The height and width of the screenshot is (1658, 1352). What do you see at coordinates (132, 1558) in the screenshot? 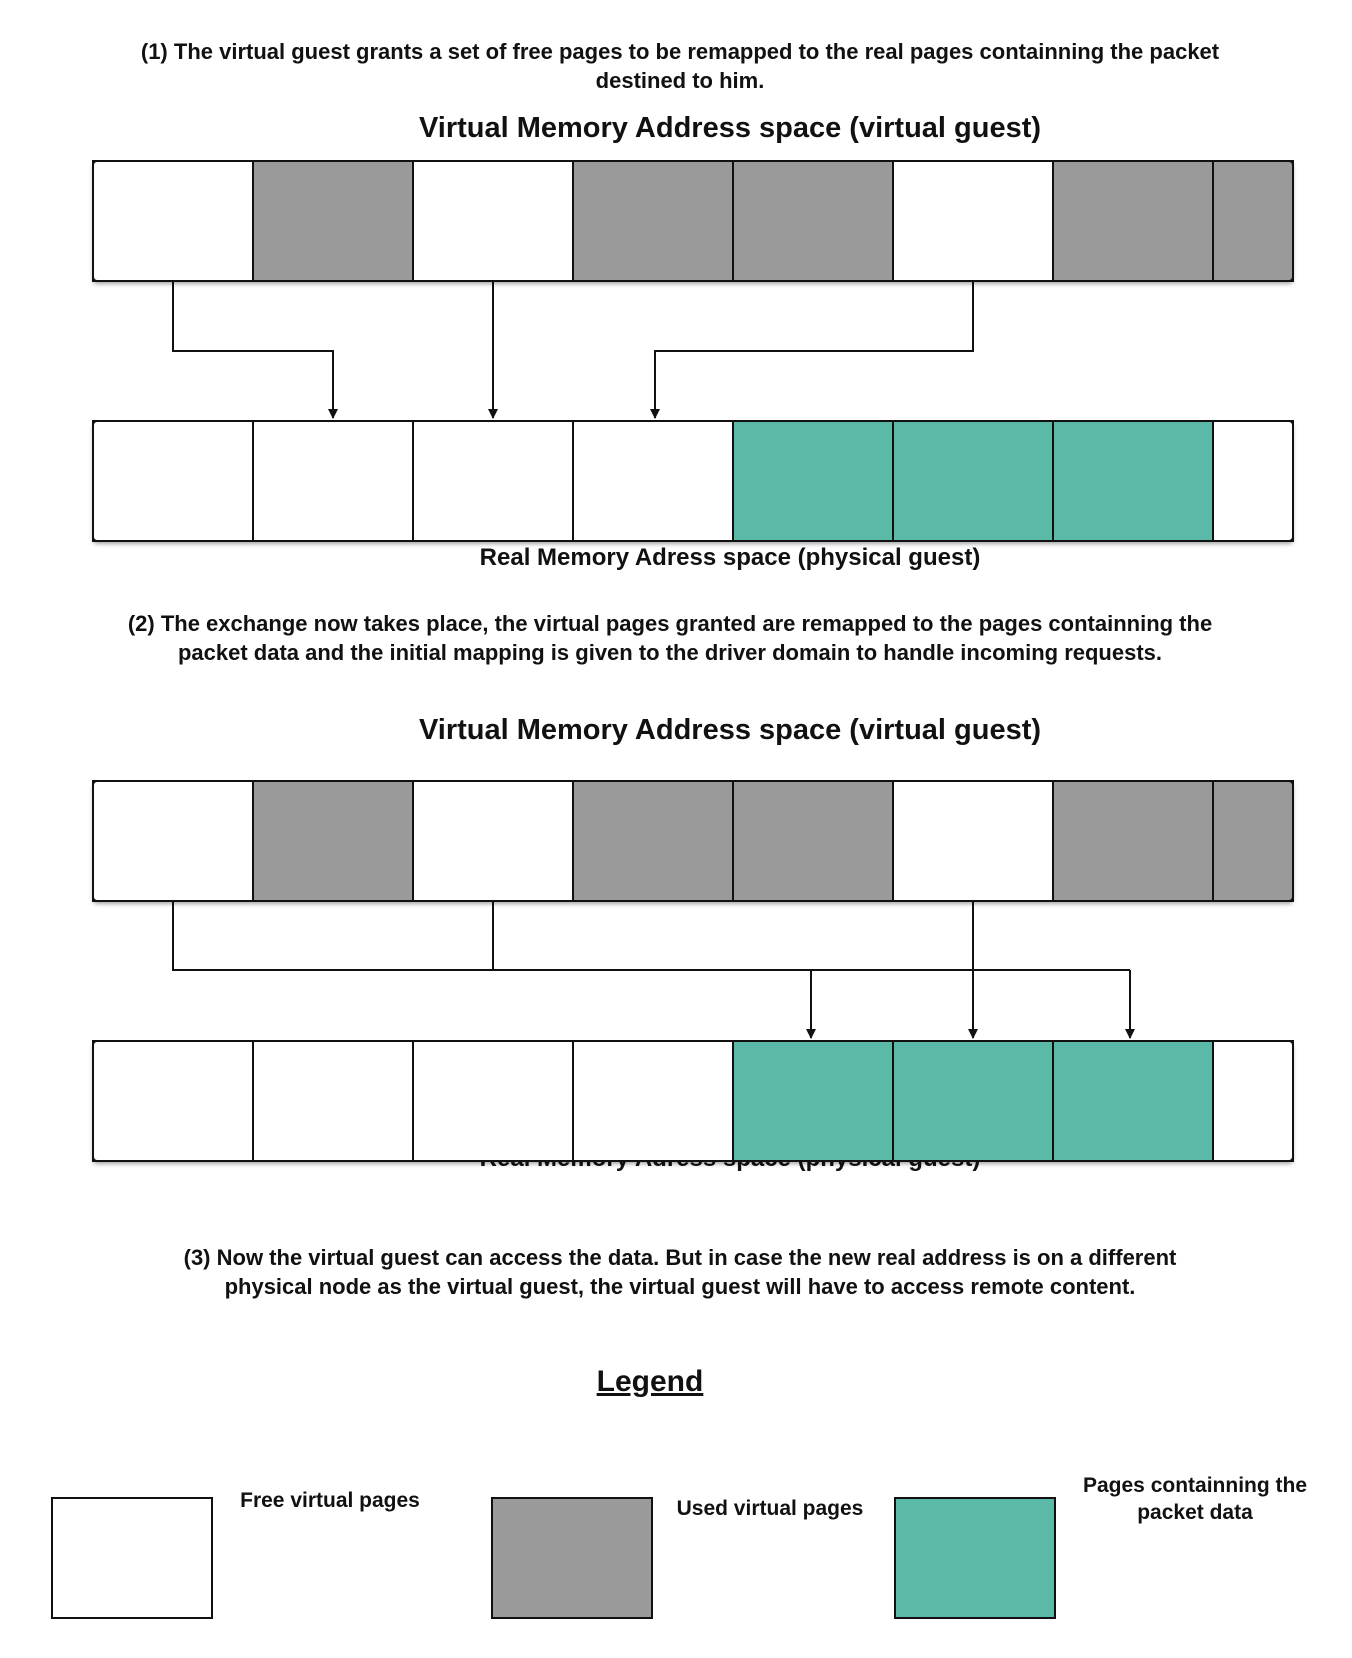
I see `legend-free-swatch` at bounding box center [132, 1558].